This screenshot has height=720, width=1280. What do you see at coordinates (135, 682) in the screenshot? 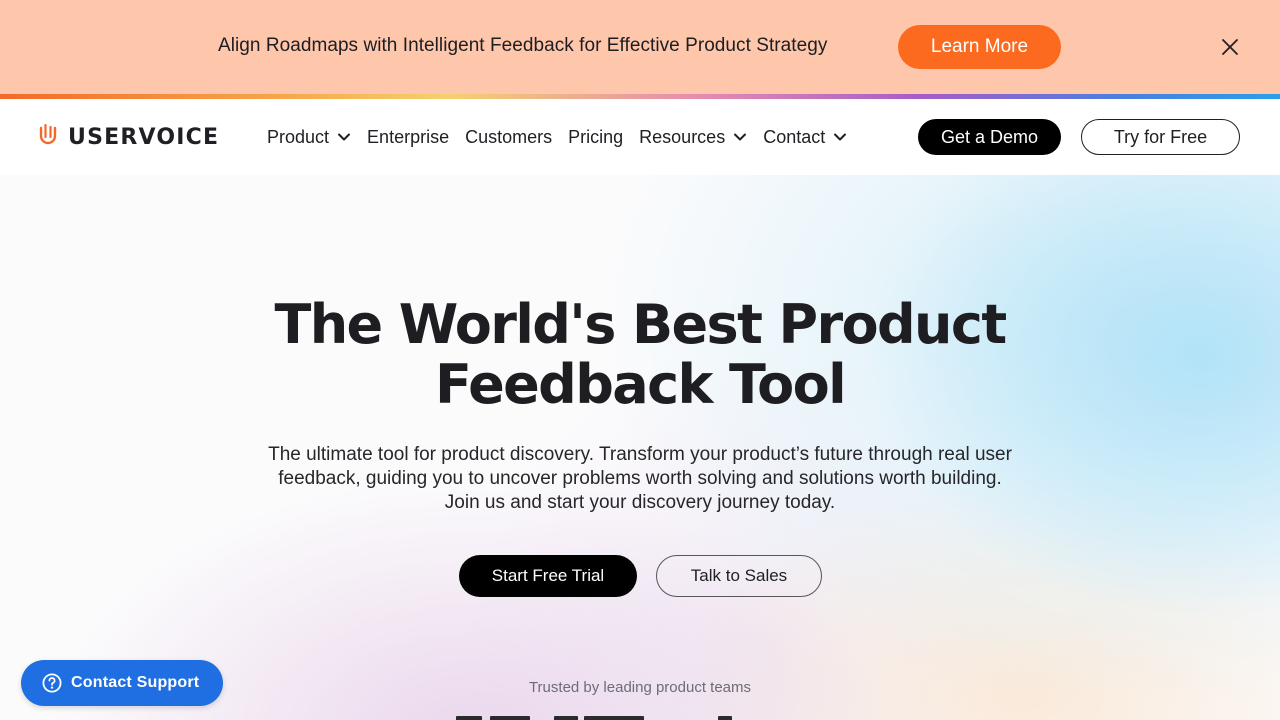
I see `contact-support-label: Contact Support` at bounding box center [135, 682].